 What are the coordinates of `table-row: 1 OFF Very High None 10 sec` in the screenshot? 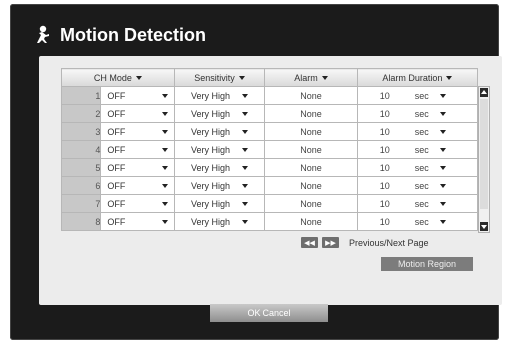 It's located at (269, 95).